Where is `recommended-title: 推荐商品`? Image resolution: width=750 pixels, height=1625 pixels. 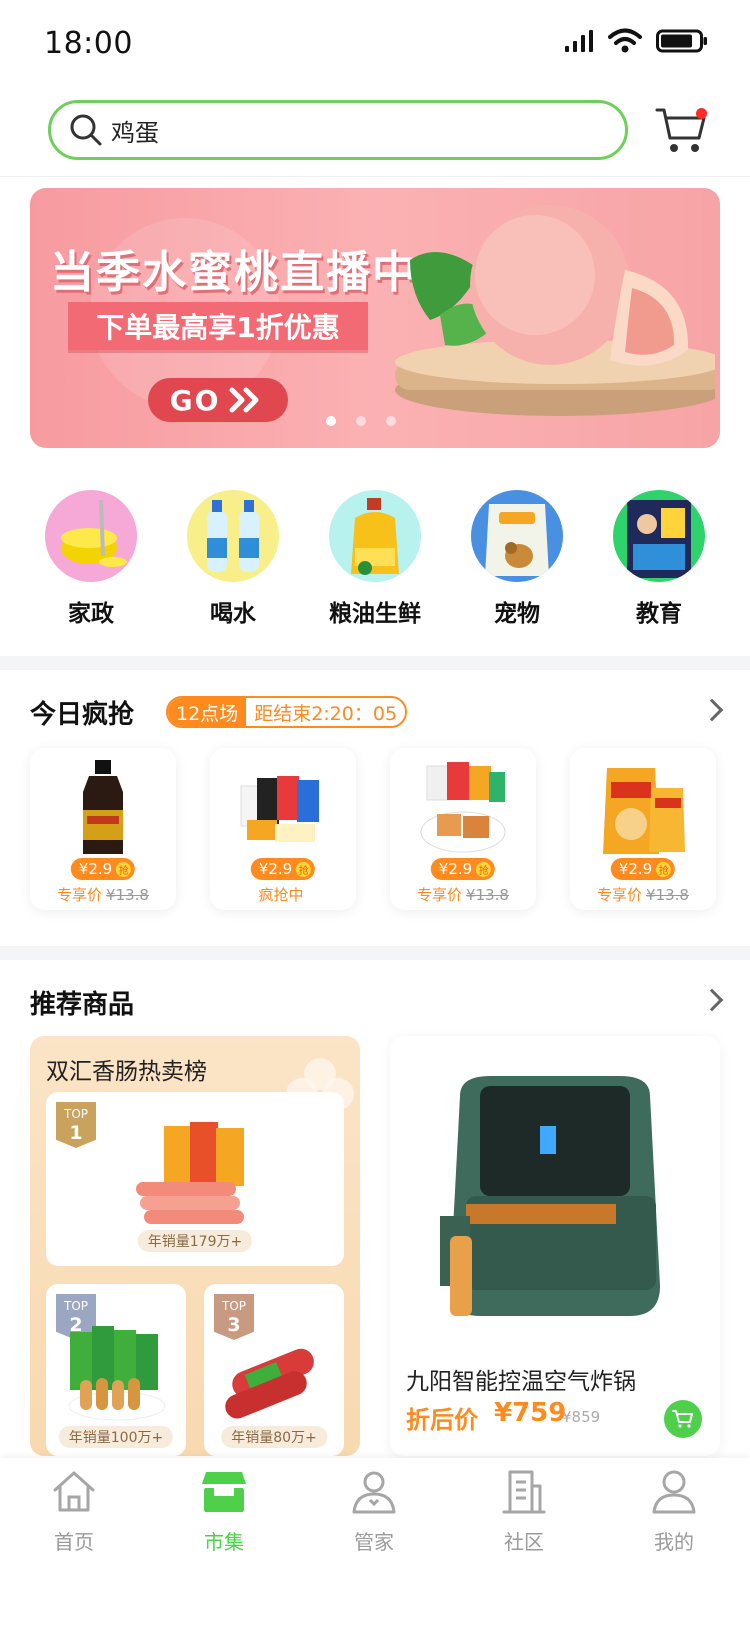
recommended-title: 推荐商品 is located at coordinates (82, 1005).